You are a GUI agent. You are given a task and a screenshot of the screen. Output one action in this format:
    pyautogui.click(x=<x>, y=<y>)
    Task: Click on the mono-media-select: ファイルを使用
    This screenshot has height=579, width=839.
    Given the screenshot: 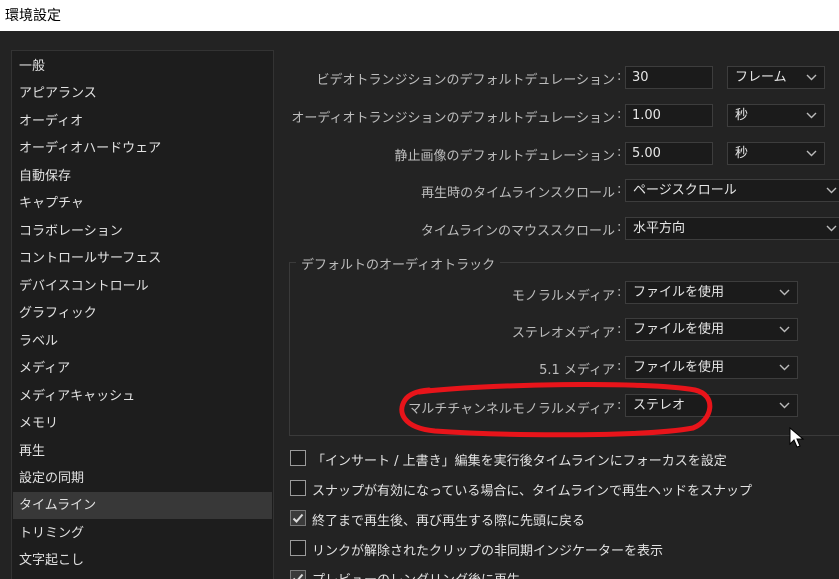 What is the action you would take?
    pyautogui.click(x=711, y=292)
    